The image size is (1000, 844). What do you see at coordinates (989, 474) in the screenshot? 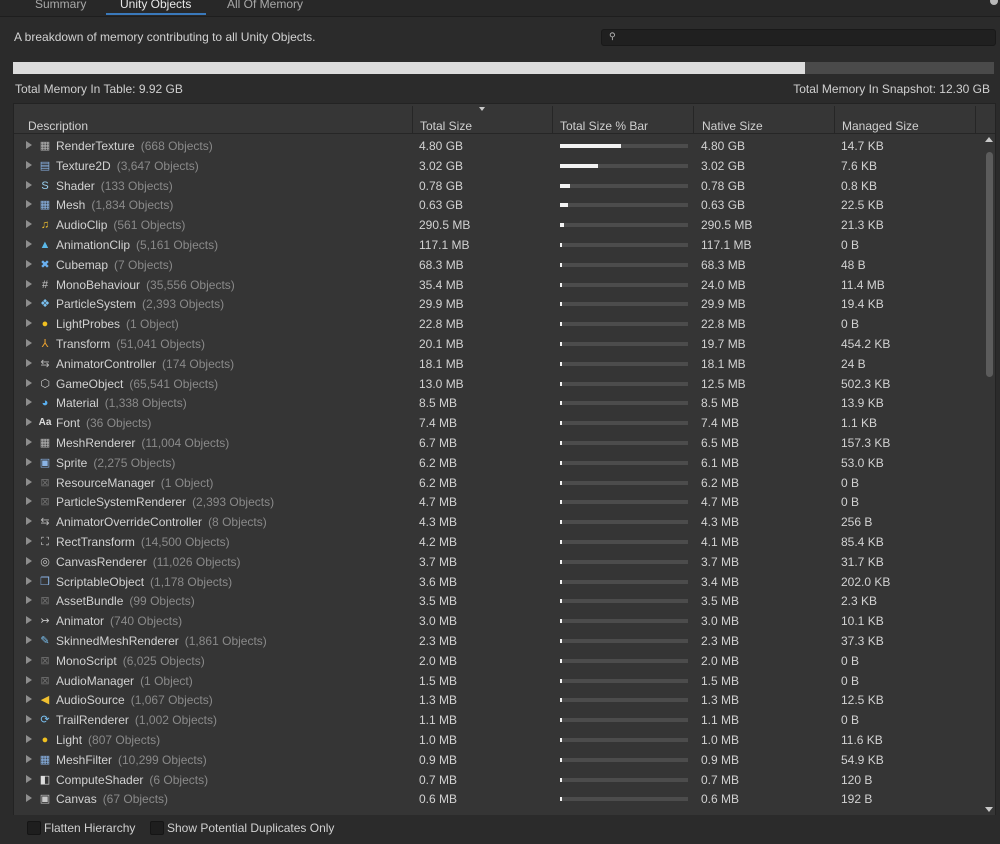
I see `vertical-scrollbar` at bounding box center [989, 474].